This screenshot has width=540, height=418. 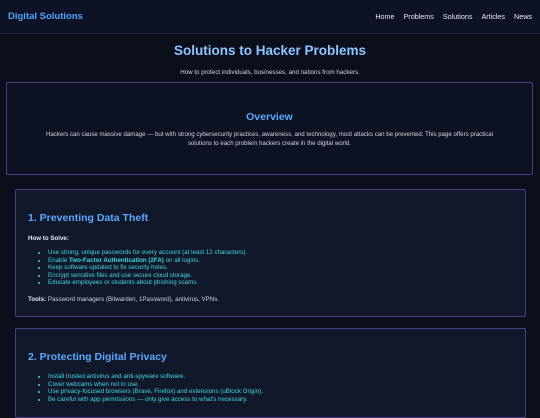 What do you see at coordinates (88, 218) in the screenshot?
I see `section-heading: 1. Preventing Data Theft` at bounding box center [88, 218].